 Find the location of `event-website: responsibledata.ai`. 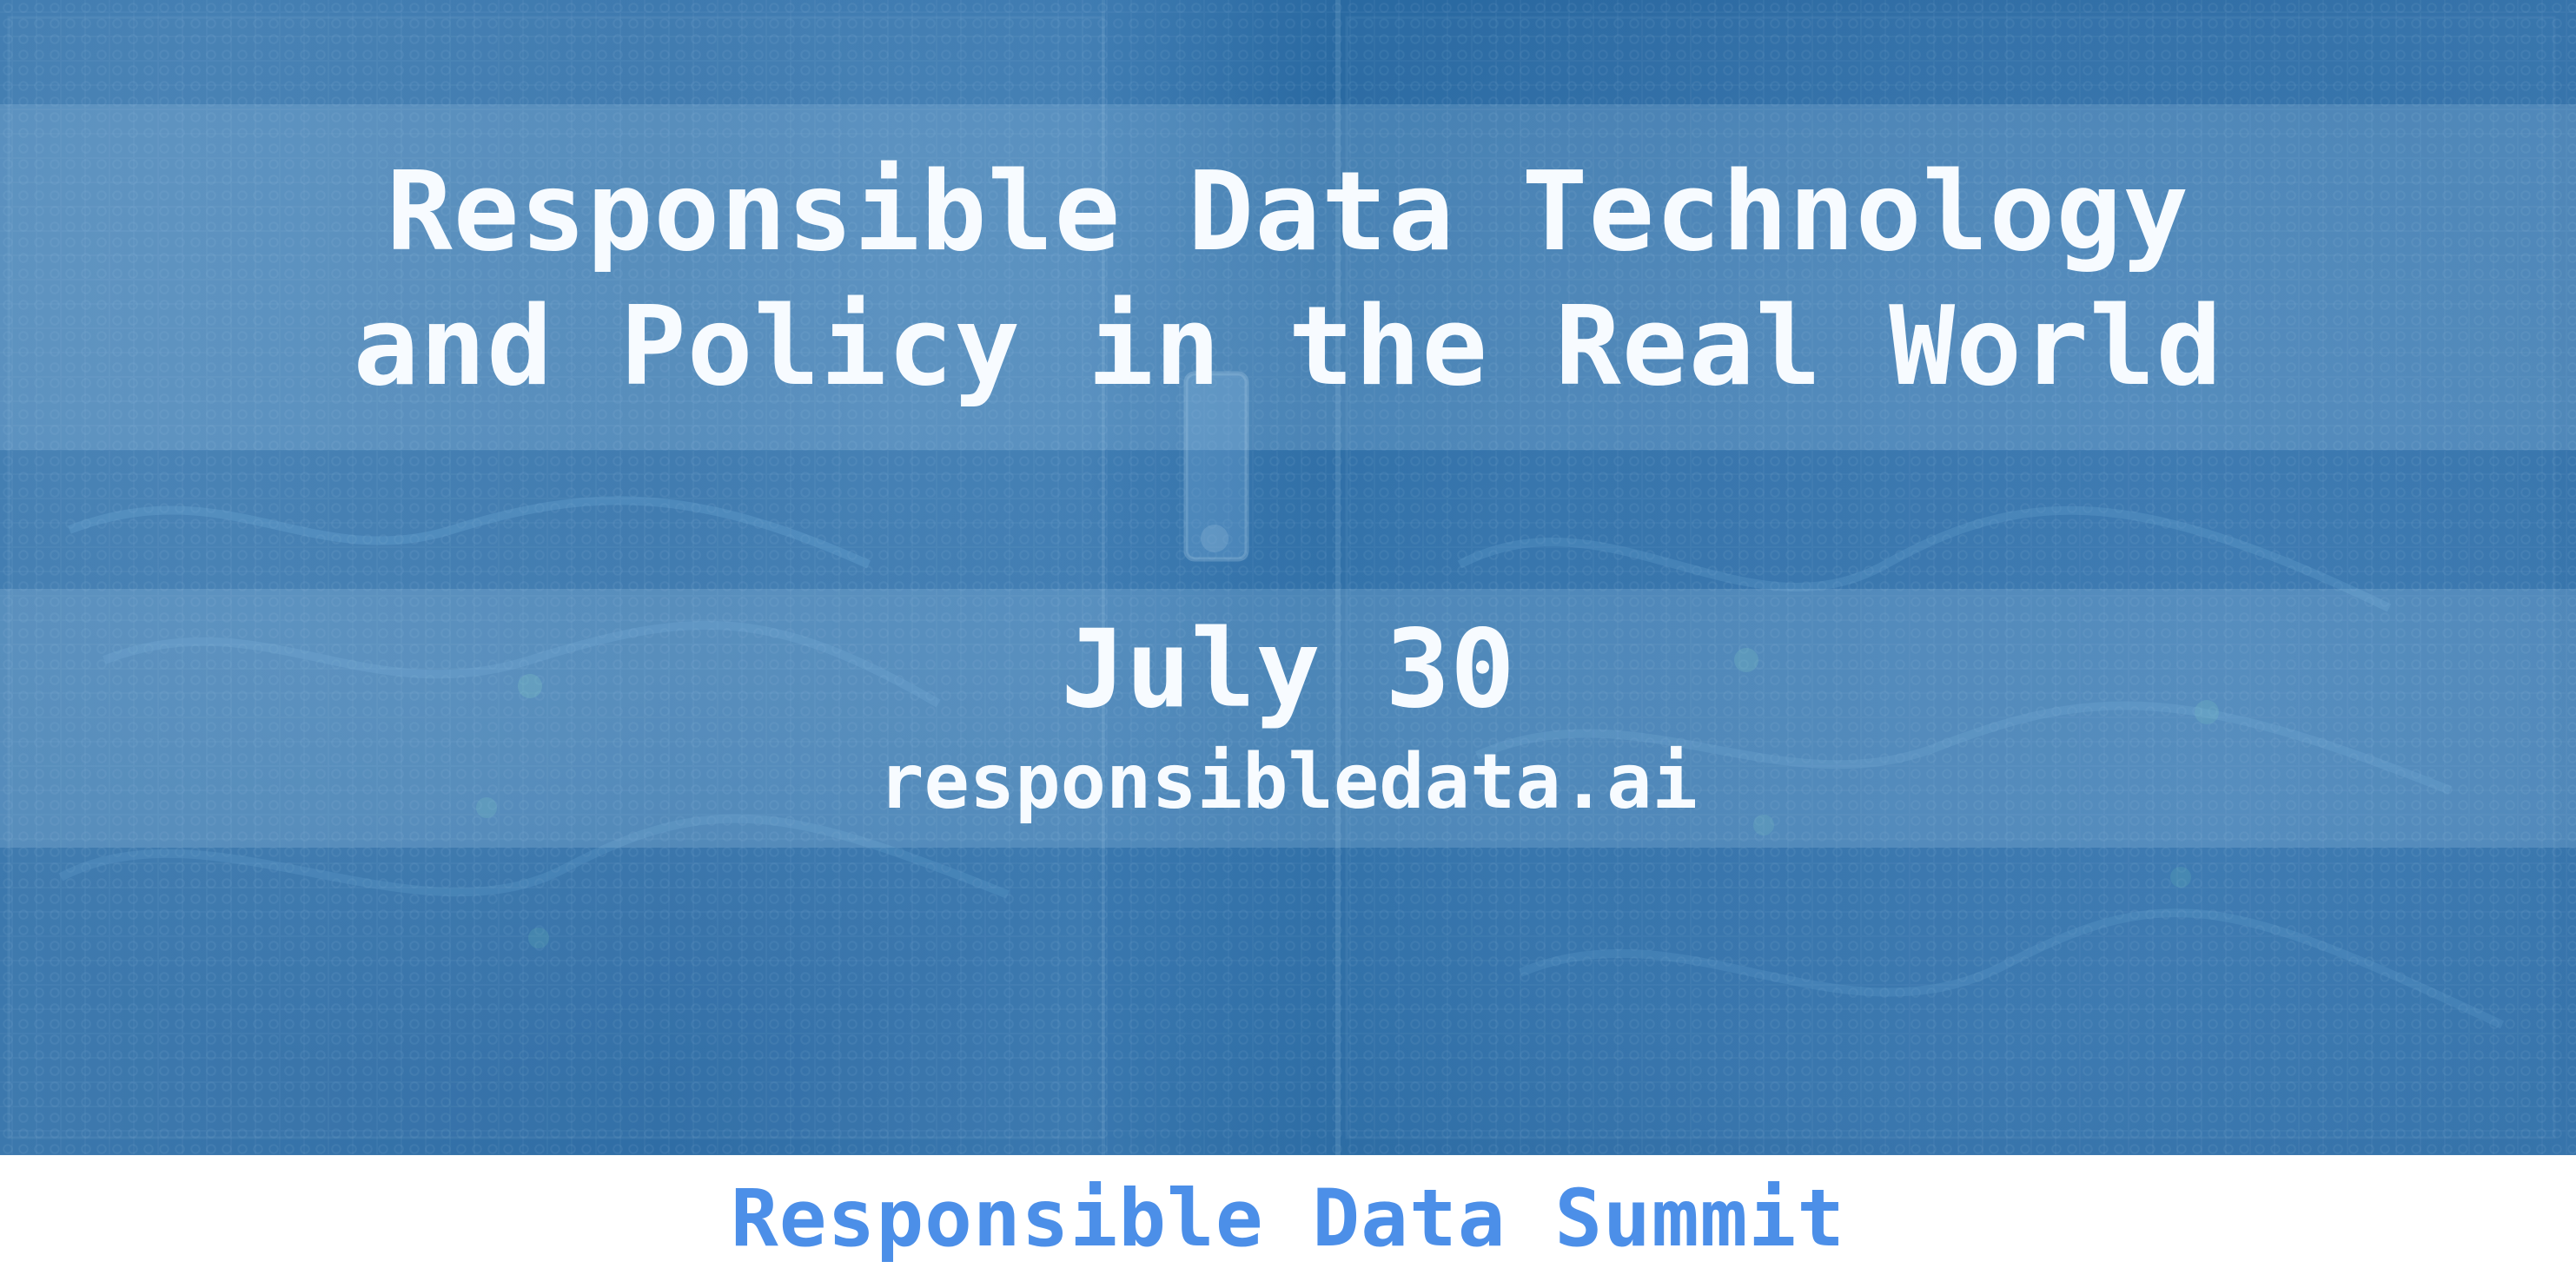

event-website: responsibledata.ai is located at coordinates (1288, 781).